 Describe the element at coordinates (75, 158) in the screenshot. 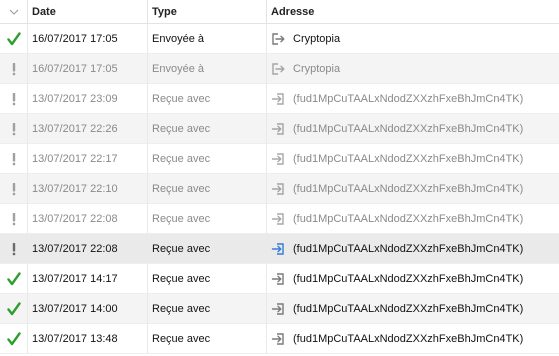

I see `date-text: 13/07/2017 22:17` at that location.